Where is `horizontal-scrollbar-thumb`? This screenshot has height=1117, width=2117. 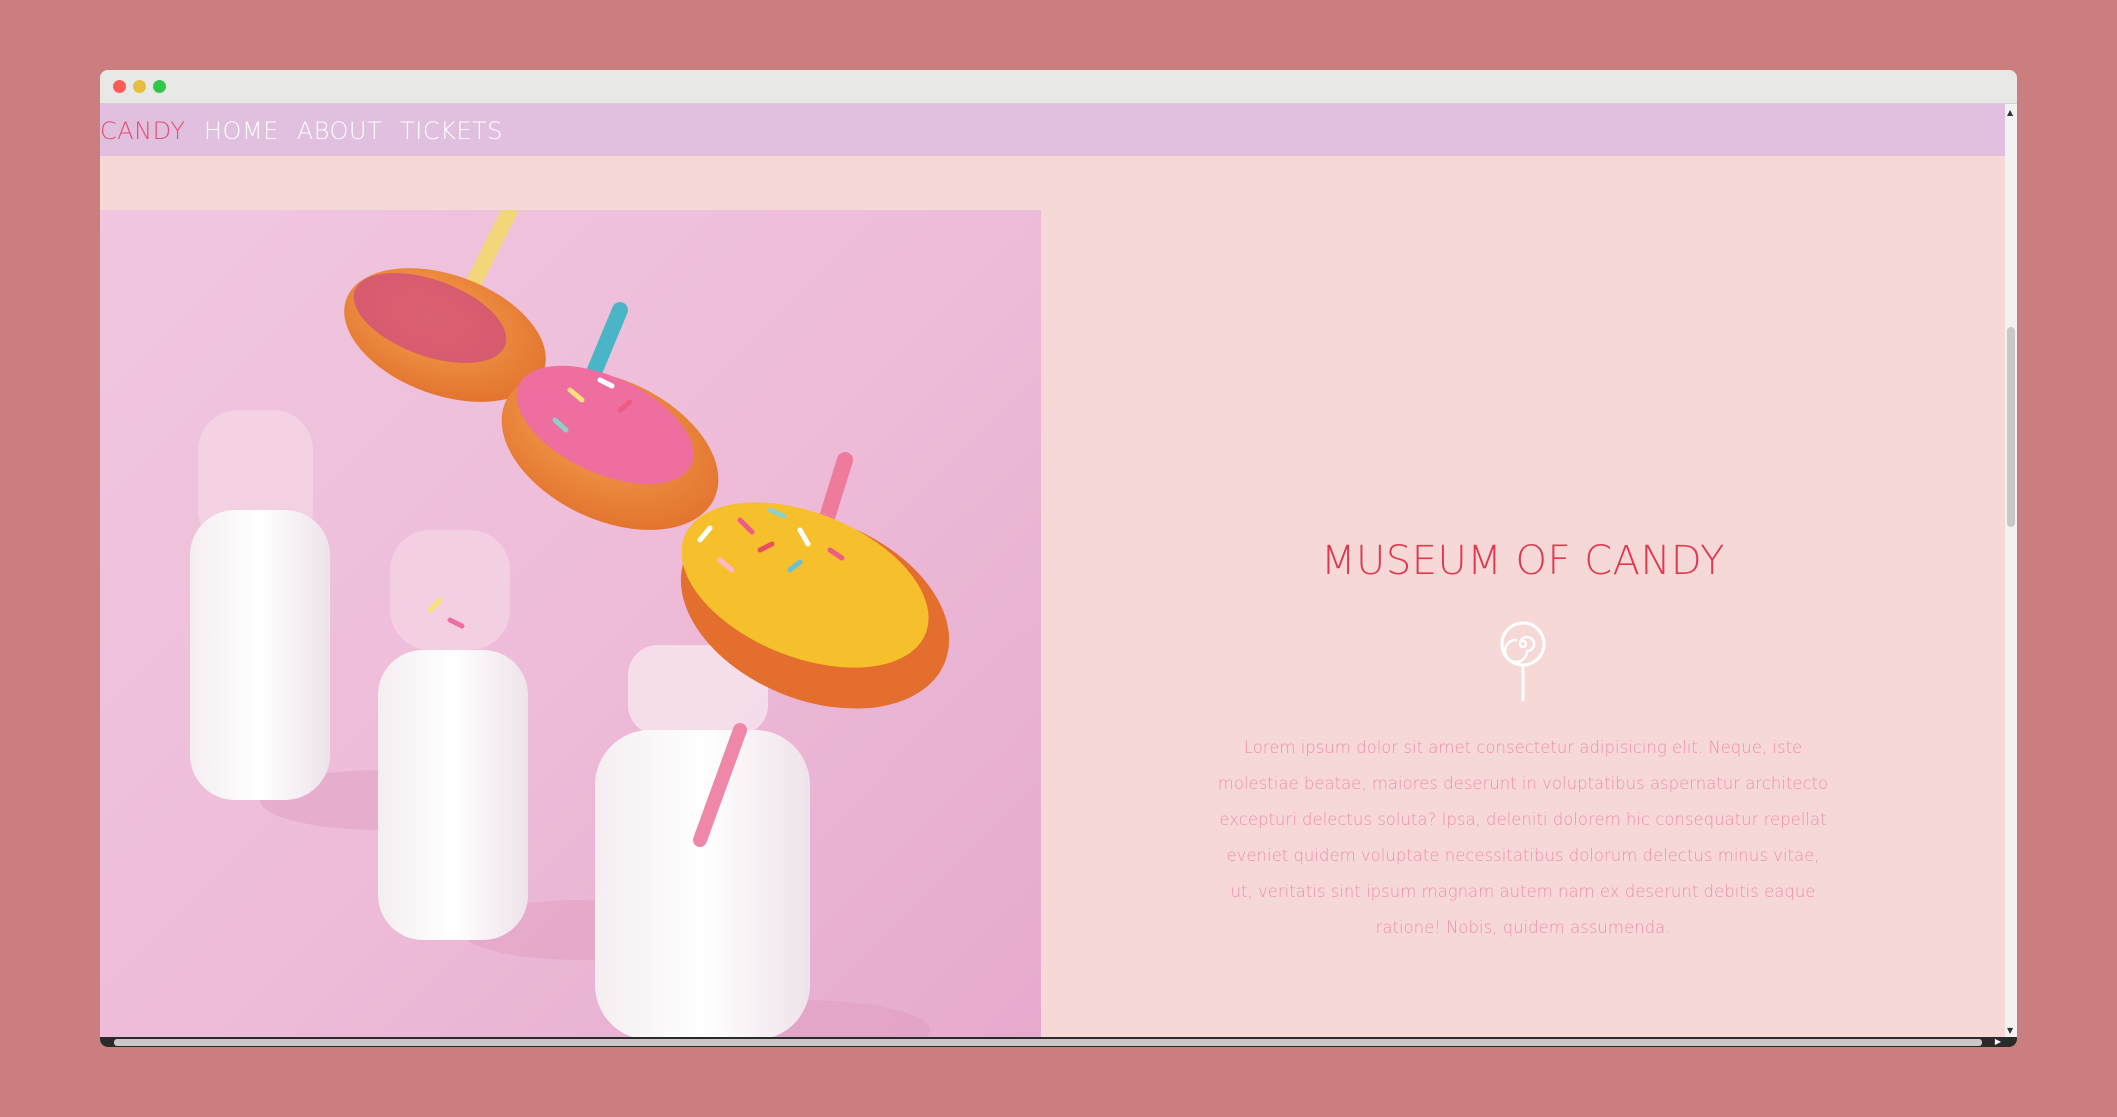
horizontal-scrollbar-thumb is located at coordinates (1048, 1042).